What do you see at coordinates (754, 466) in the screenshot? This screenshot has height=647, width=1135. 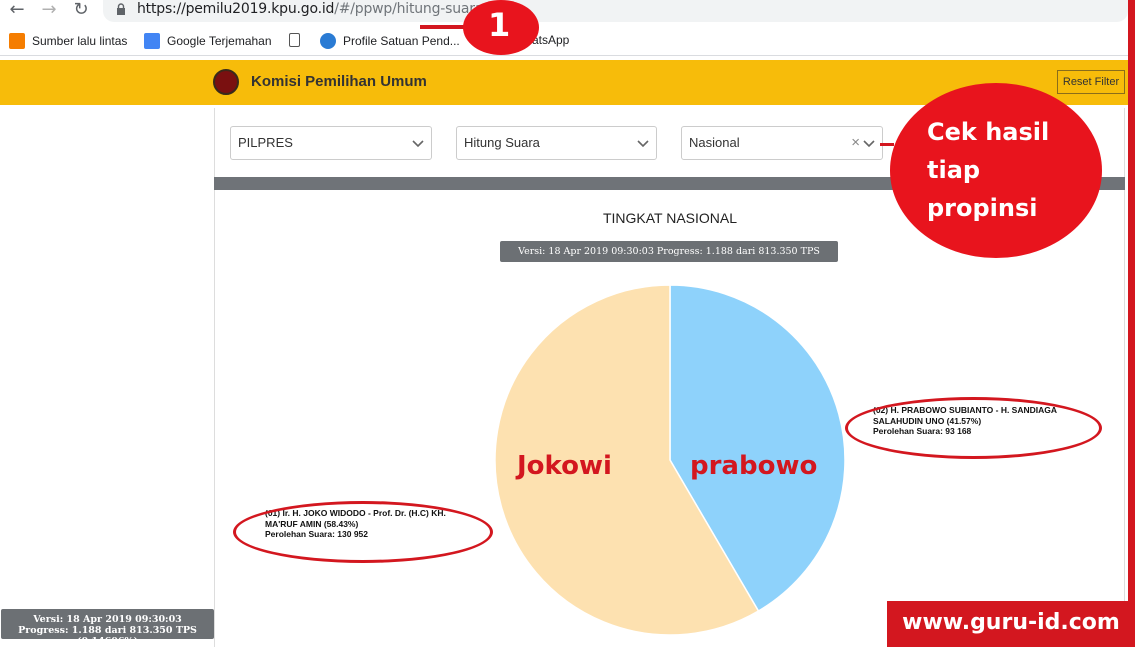 I see `prabowo-annotation: prabowo` at bounding box center [754, 466].